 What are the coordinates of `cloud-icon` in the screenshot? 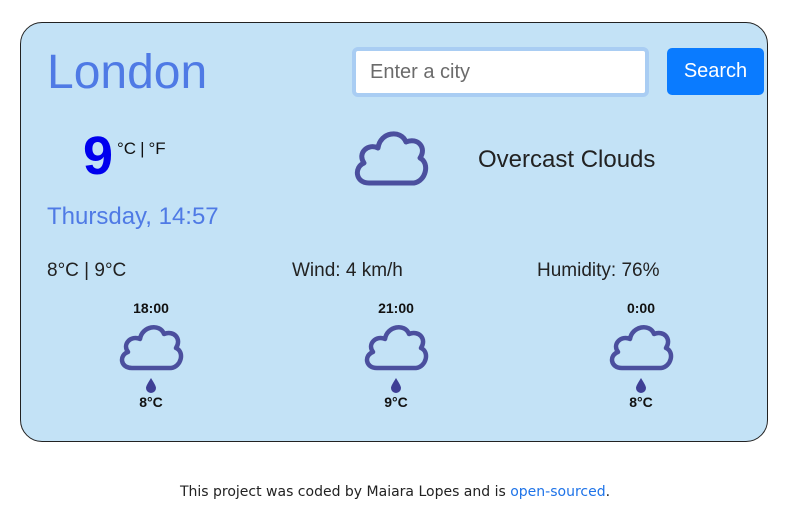 It's located at (391, 158).